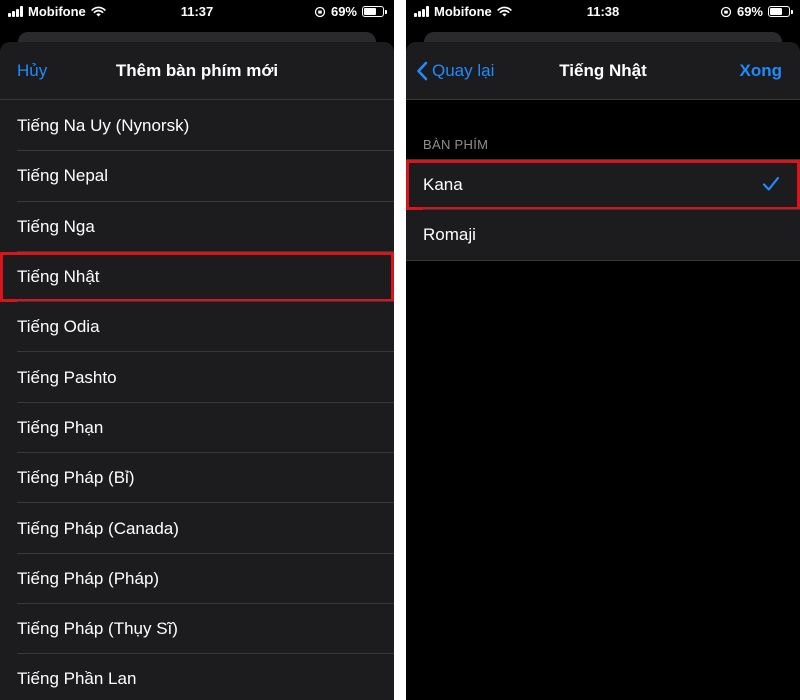  Describe the element at coordinates (197, 126) in the screenshot. I see `list-item: Tiếng Na Uy (Nynorsk)` at that location.